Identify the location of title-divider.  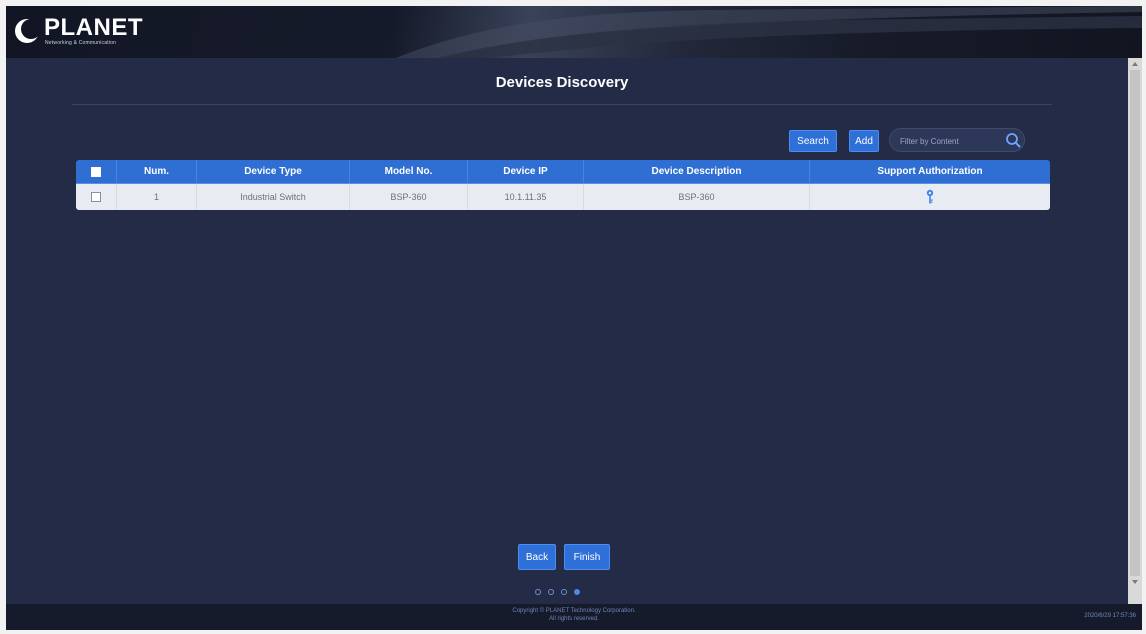
(562, 104).